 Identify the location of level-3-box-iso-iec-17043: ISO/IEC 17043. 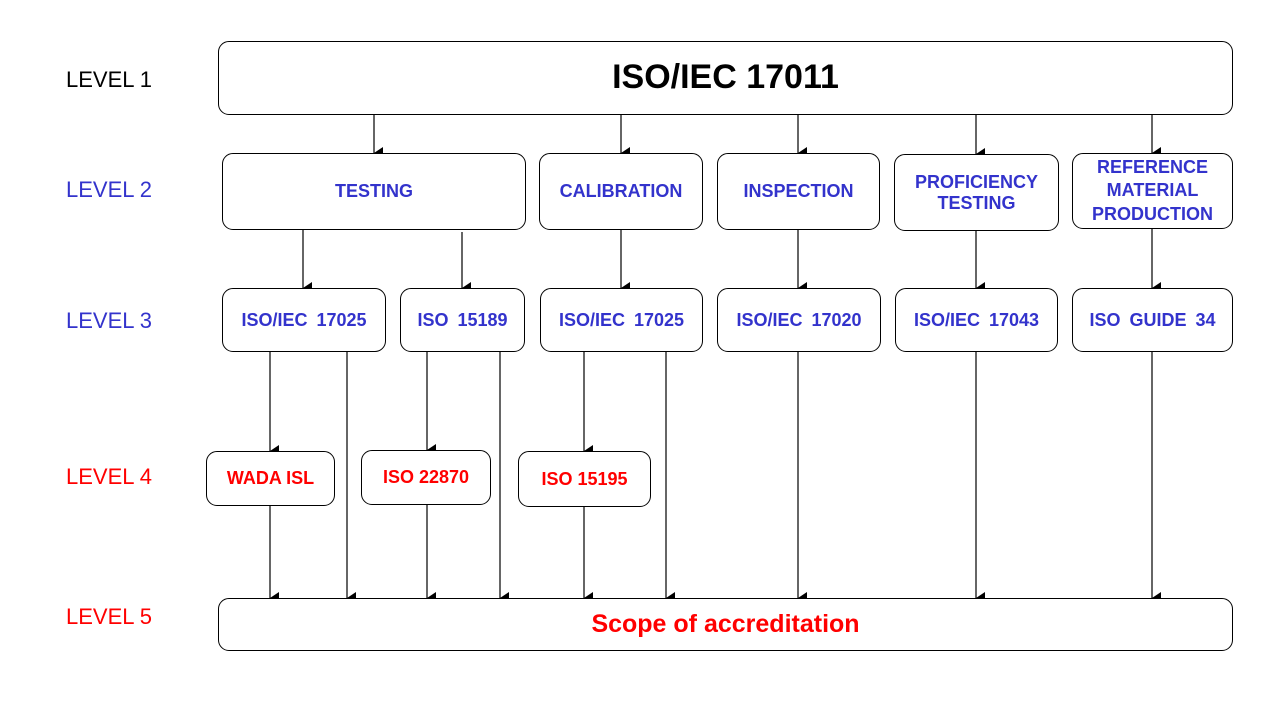
(976, 320).